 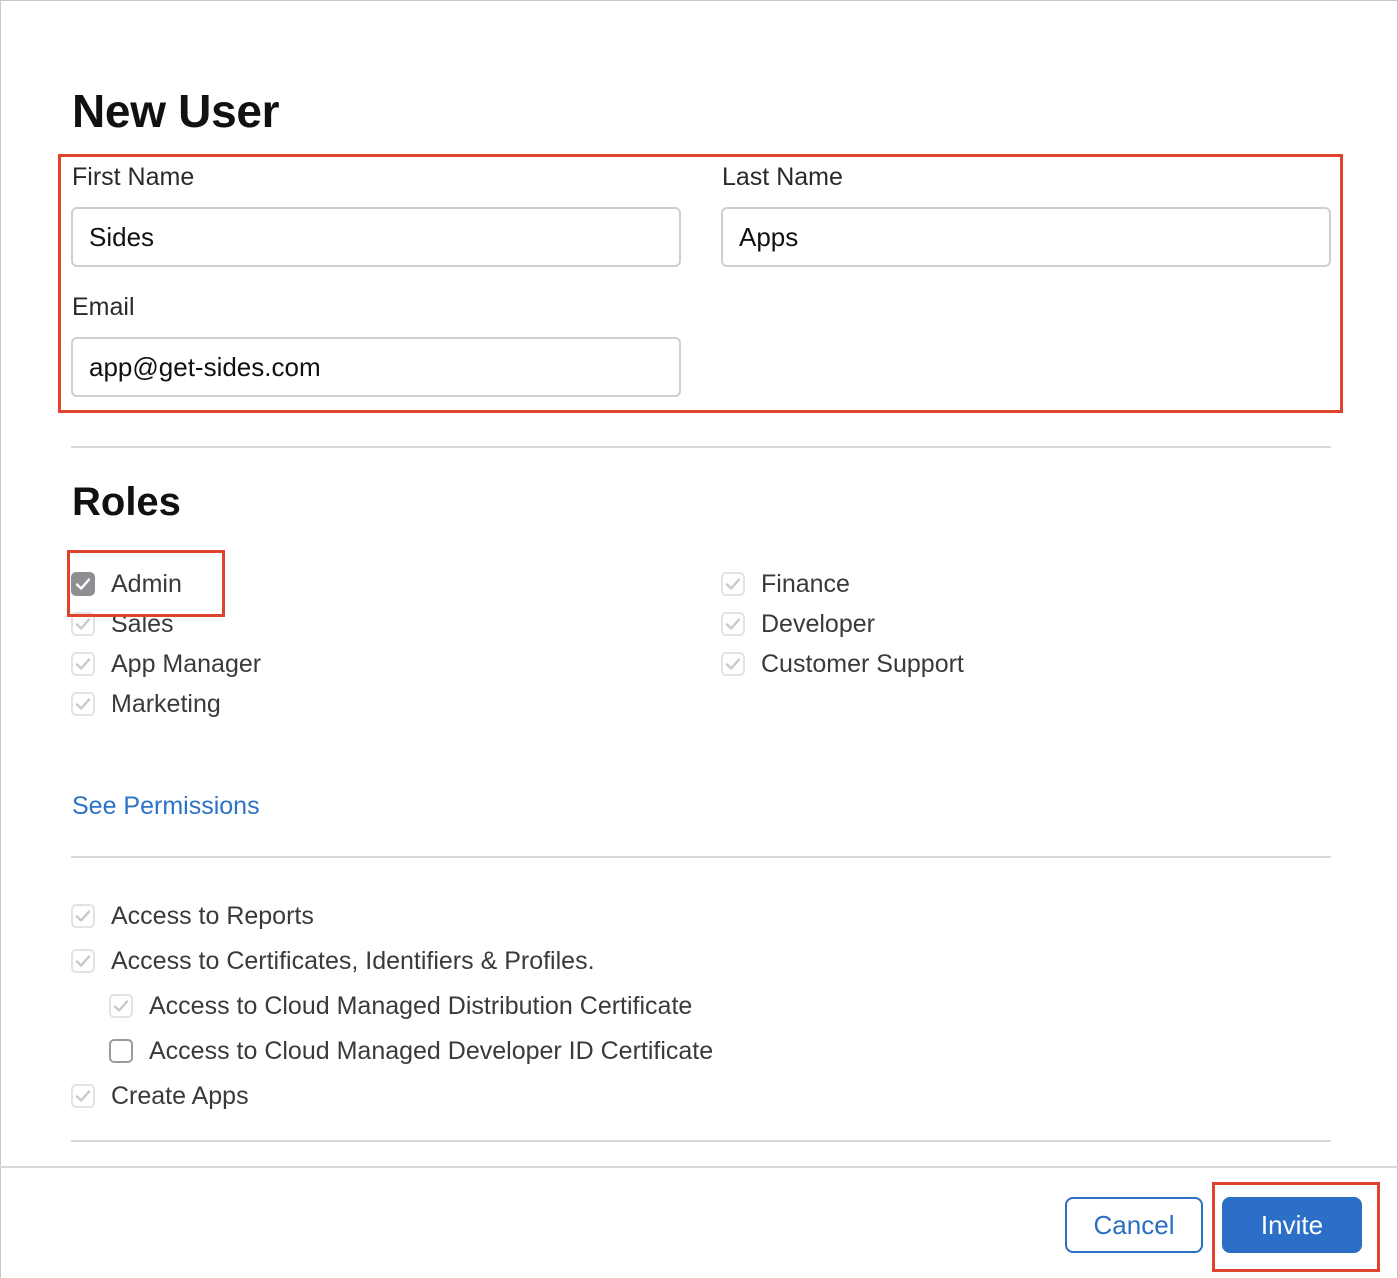 What do you see at coordinates (1292, 1225) in the screenshot?
I see `invite-button: Invite` at bounding box center [1292, 1225].